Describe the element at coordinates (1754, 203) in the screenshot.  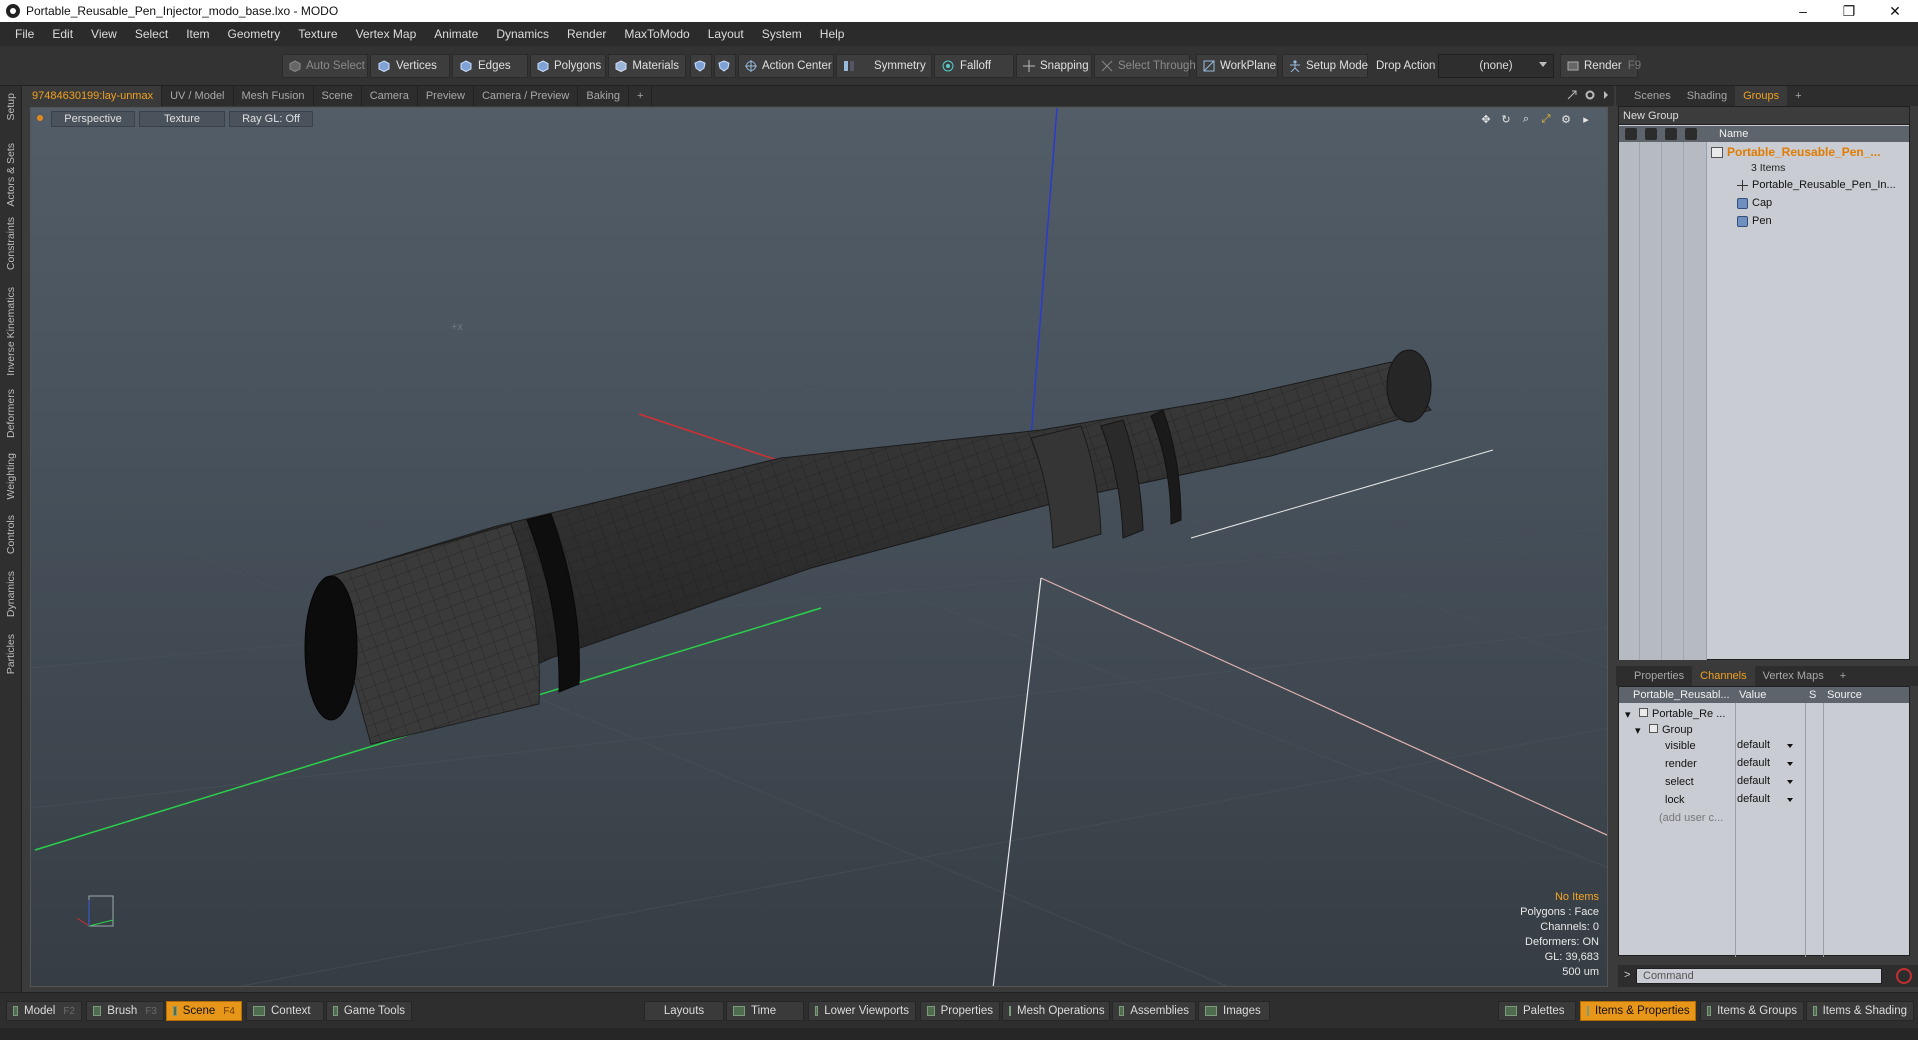
I see `group-child-cap: Cap` at that location.